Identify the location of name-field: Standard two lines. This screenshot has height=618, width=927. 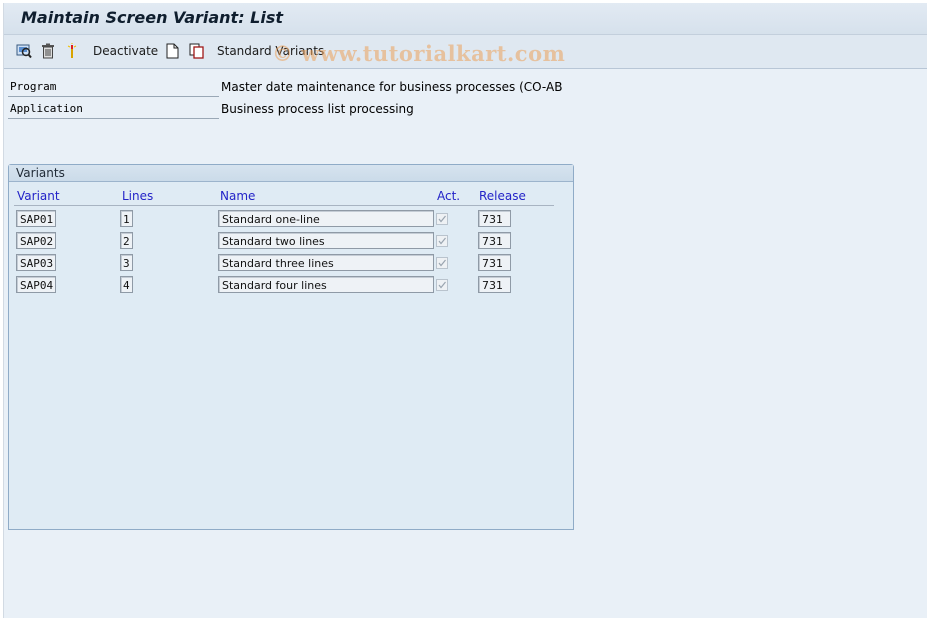
(326, 240).